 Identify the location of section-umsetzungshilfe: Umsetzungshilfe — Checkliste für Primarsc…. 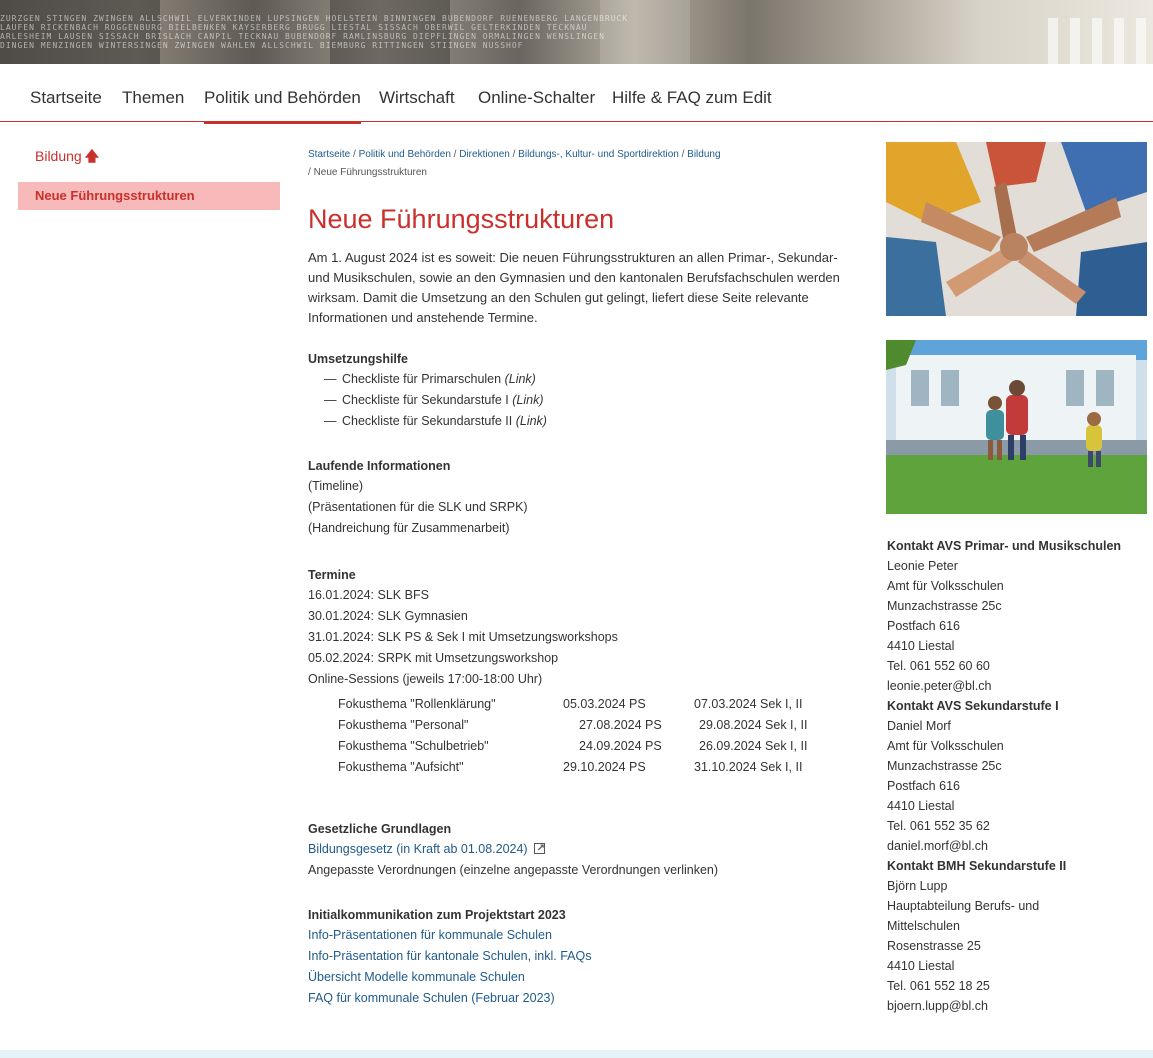
(427, 392).